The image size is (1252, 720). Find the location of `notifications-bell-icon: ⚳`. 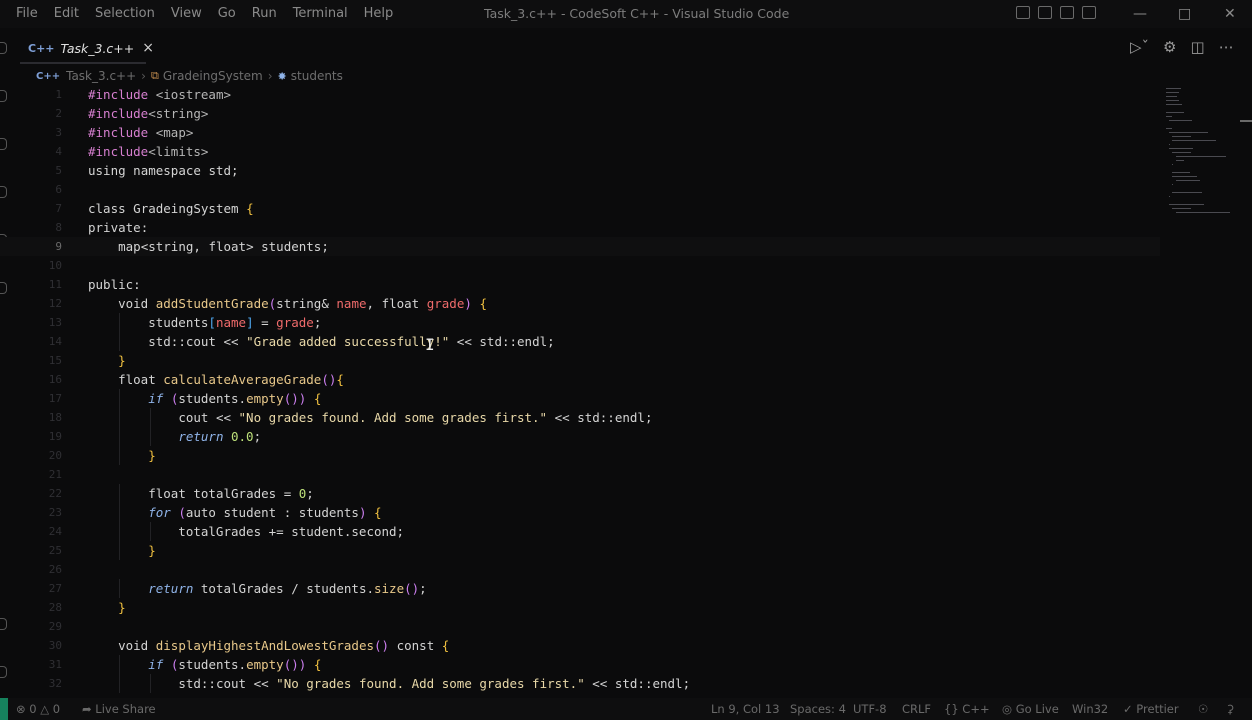

notifications-bell-icon: ⚳ is located at coordinates (1230, 709).